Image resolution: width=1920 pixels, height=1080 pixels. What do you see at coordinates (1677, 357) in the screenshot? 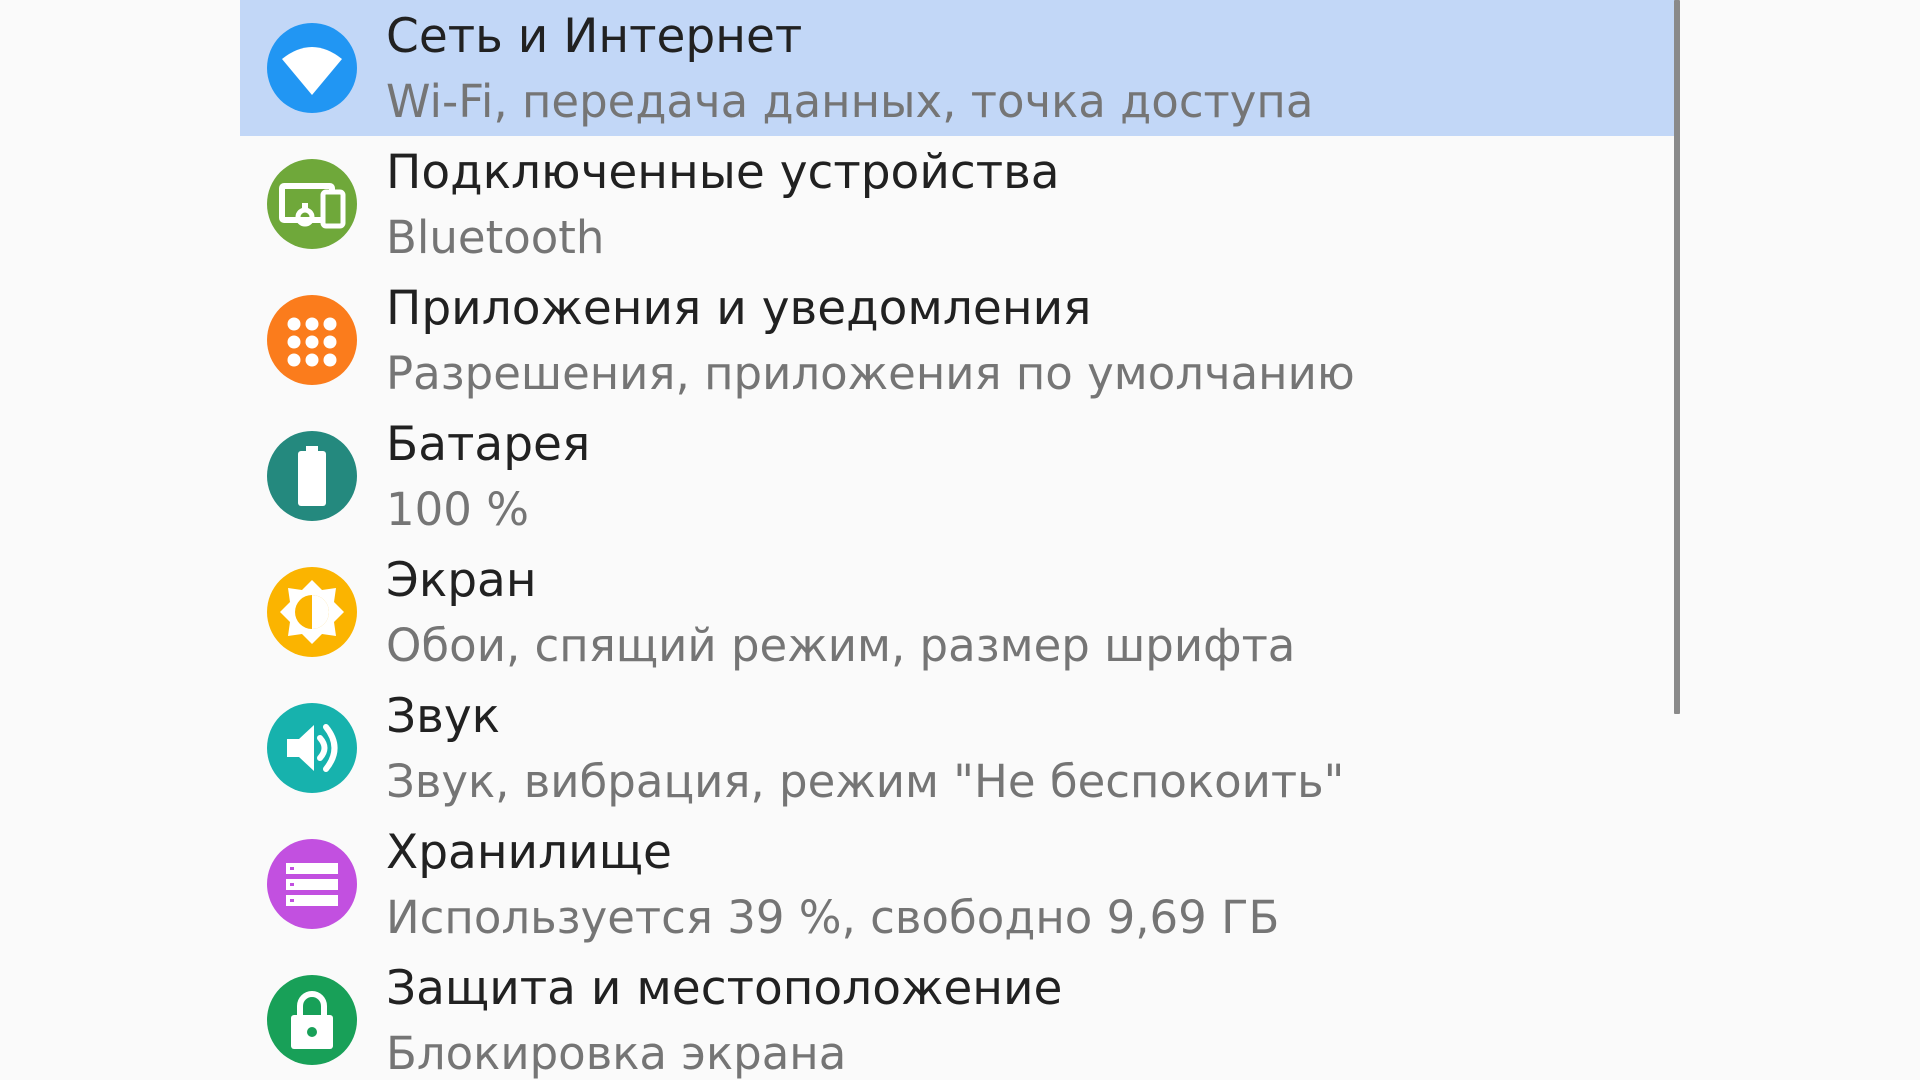
I see `scrollbar` at bounding box center [1677, 357].